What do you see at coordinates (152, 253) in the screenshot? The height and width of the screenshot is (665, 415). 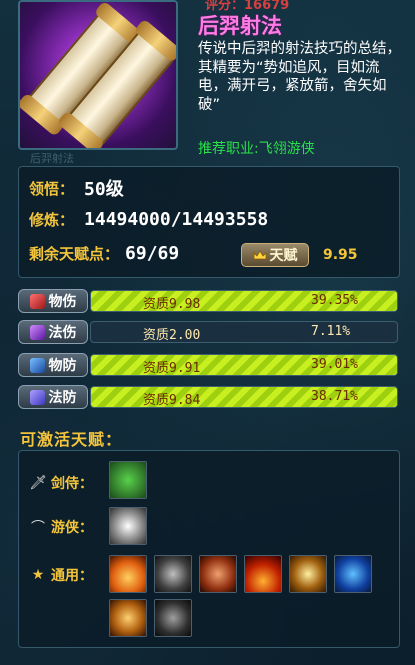 I see `talent-points-value: 69/69` at bounding box center [152, 253].